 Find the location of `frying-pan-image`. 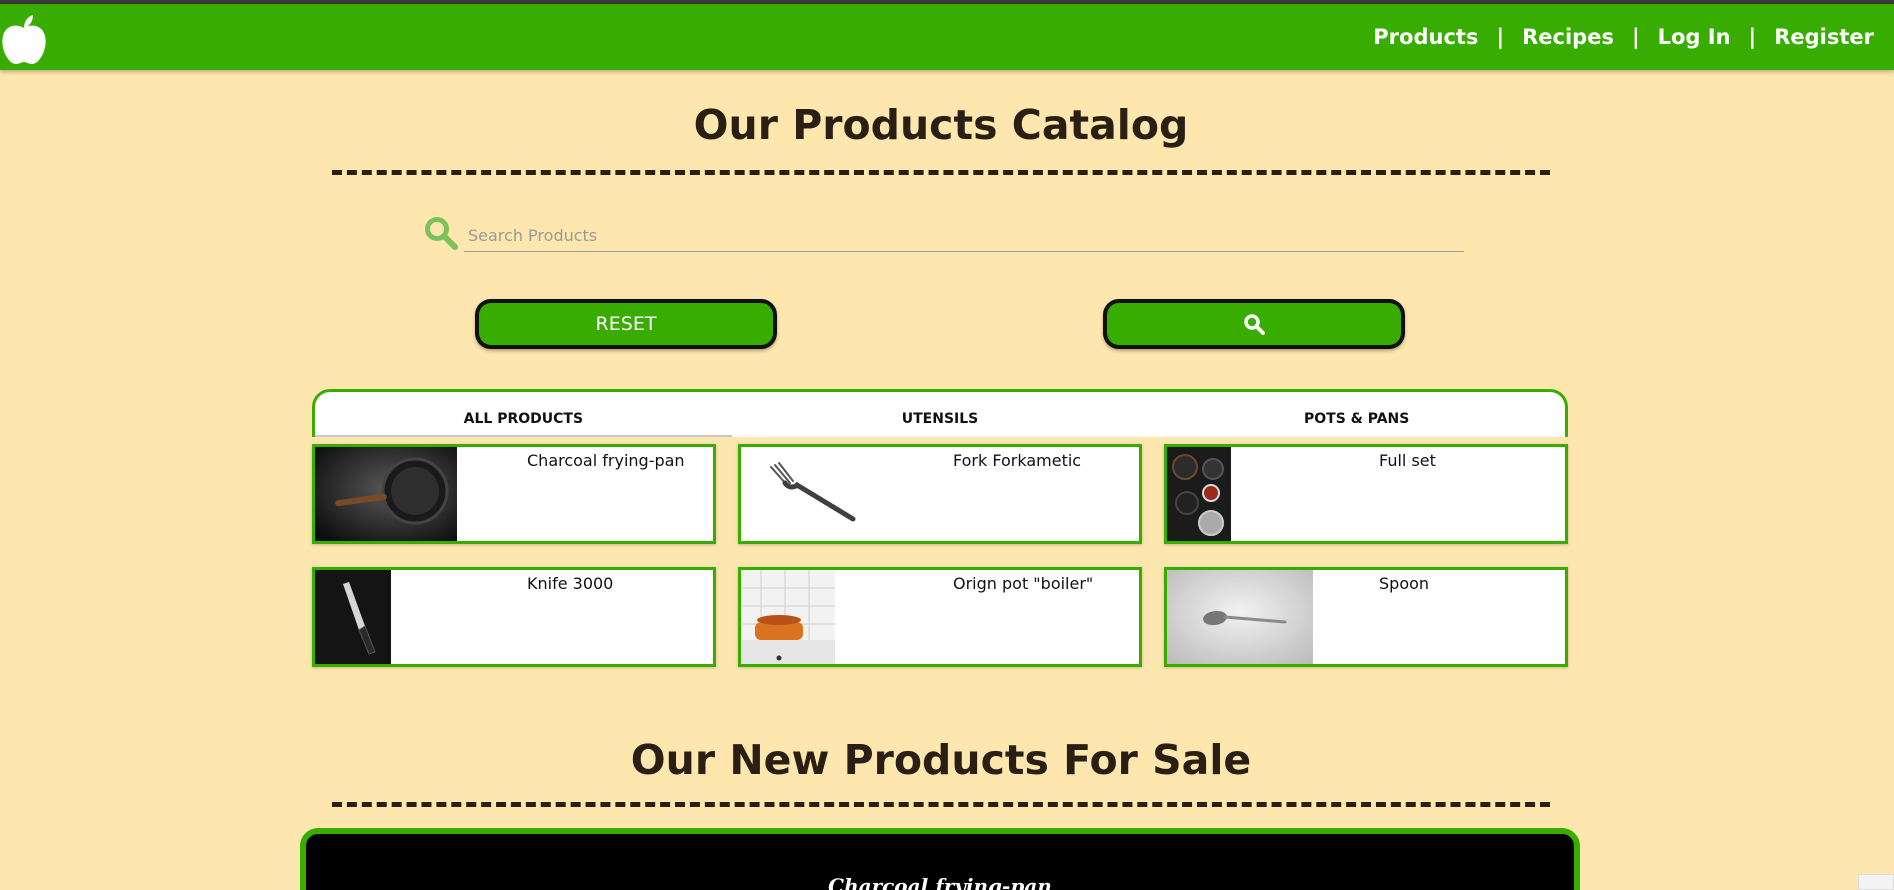

frying-pan-image is located at coordinates (386, 494).